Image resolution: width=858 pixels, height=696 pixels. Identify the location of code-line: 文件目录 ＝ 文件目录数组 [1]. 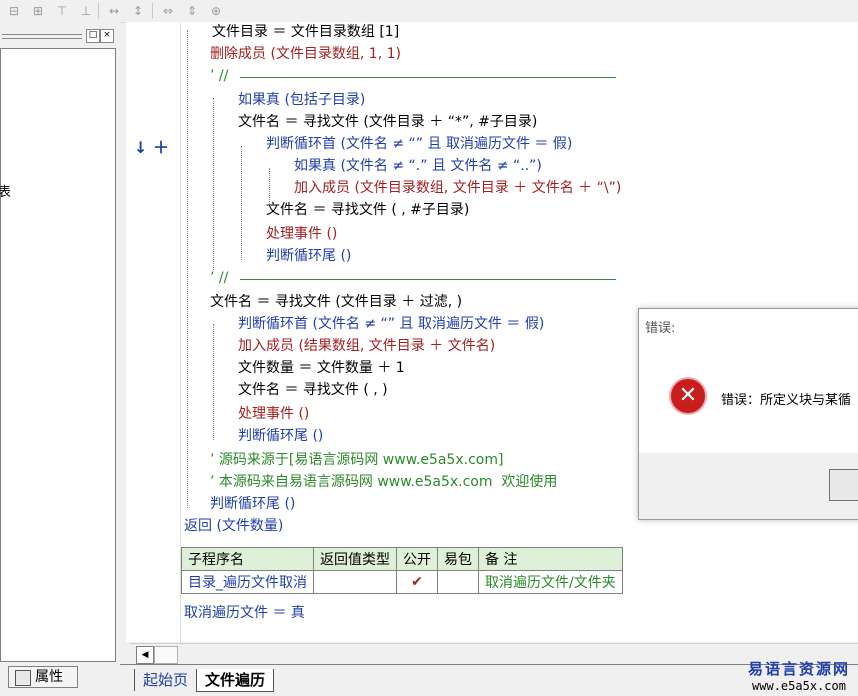
(305, 32).